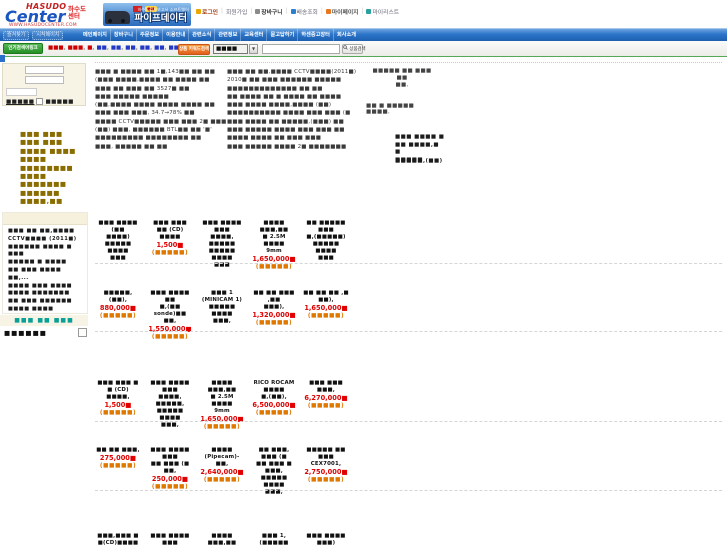 The height and width of the screenshot is (545, 727). Describe the element at coordinates (232, 11) in the screenshot. I see `top-link: 회원가입` at that location.